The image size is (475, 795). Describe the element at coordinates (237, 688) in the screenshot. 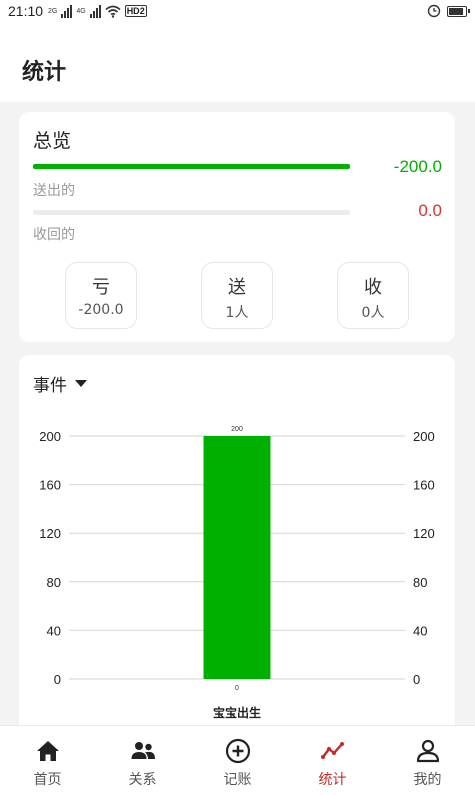

I see `data-label: 0` at that location.